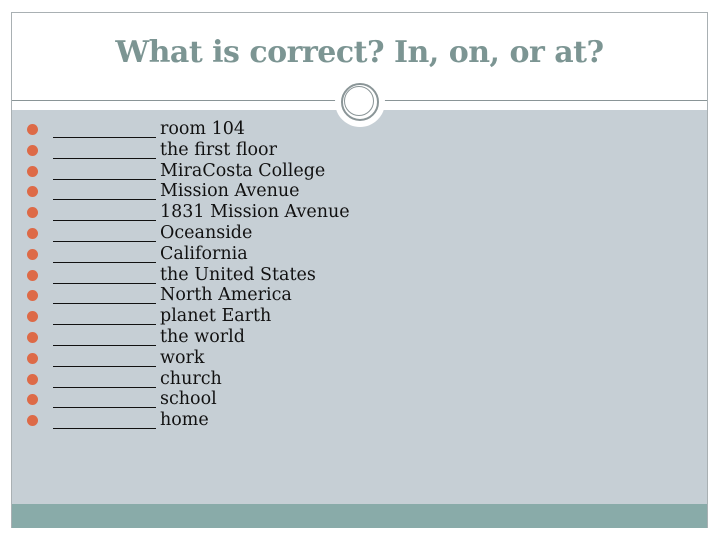 The image size is (720, 540). Describe the element at coordinates (206, 232) in the screenshot. I see `item-text: Oceanside` at that location.